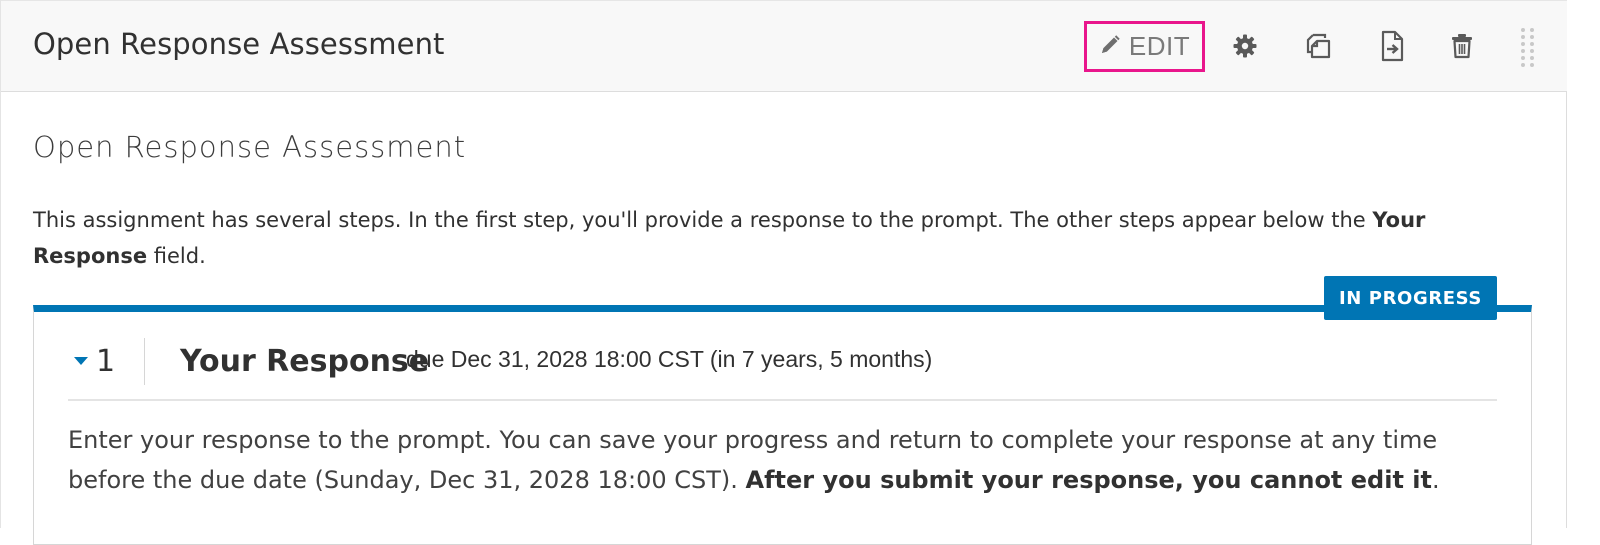  Describe the element at coordinates (1110, 46) in the screenshot. I see `pencil-icon` at that location.